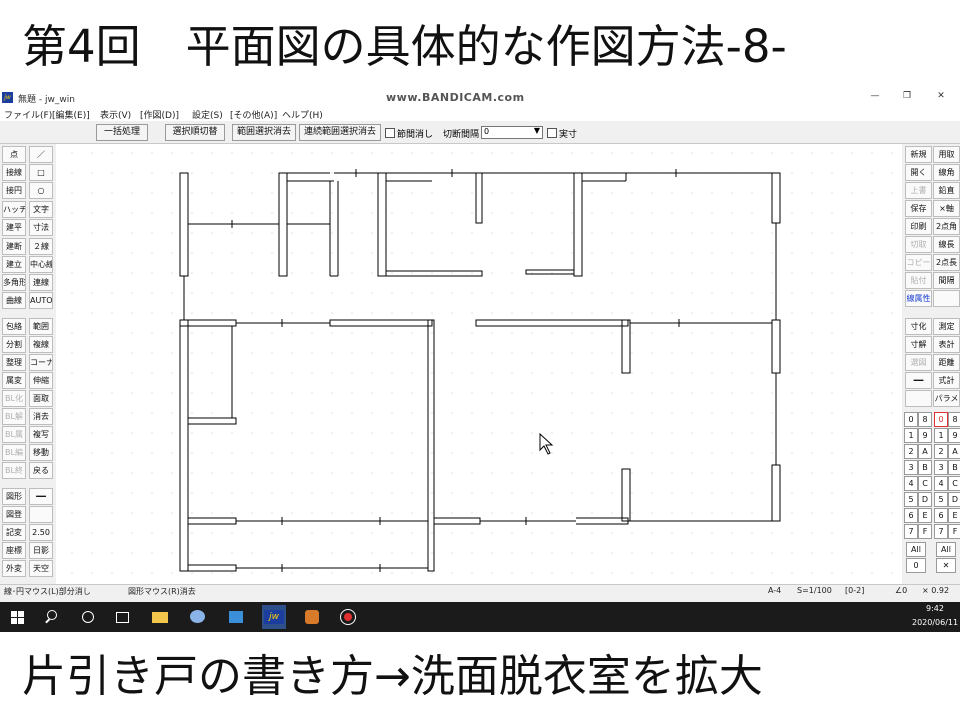 This screenshot has height=720, width=960. I want to click on layer-button: 5, so click(941, 499).